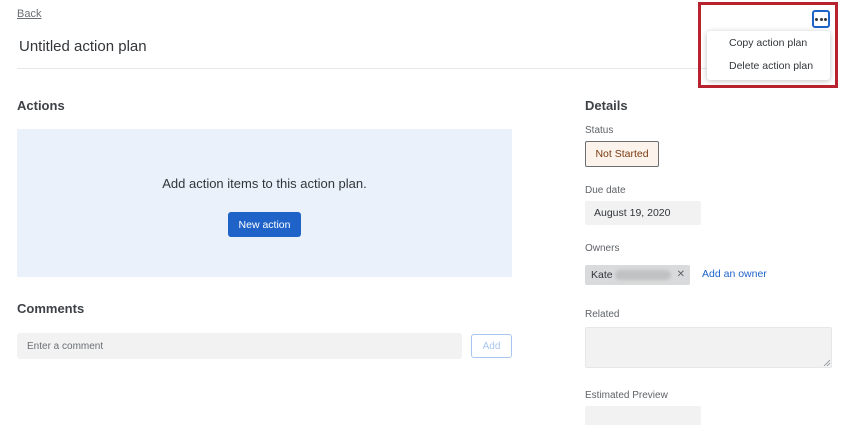 The image size is (850, 425). I want to click on status-badge: Not Started, so click(622, 154).